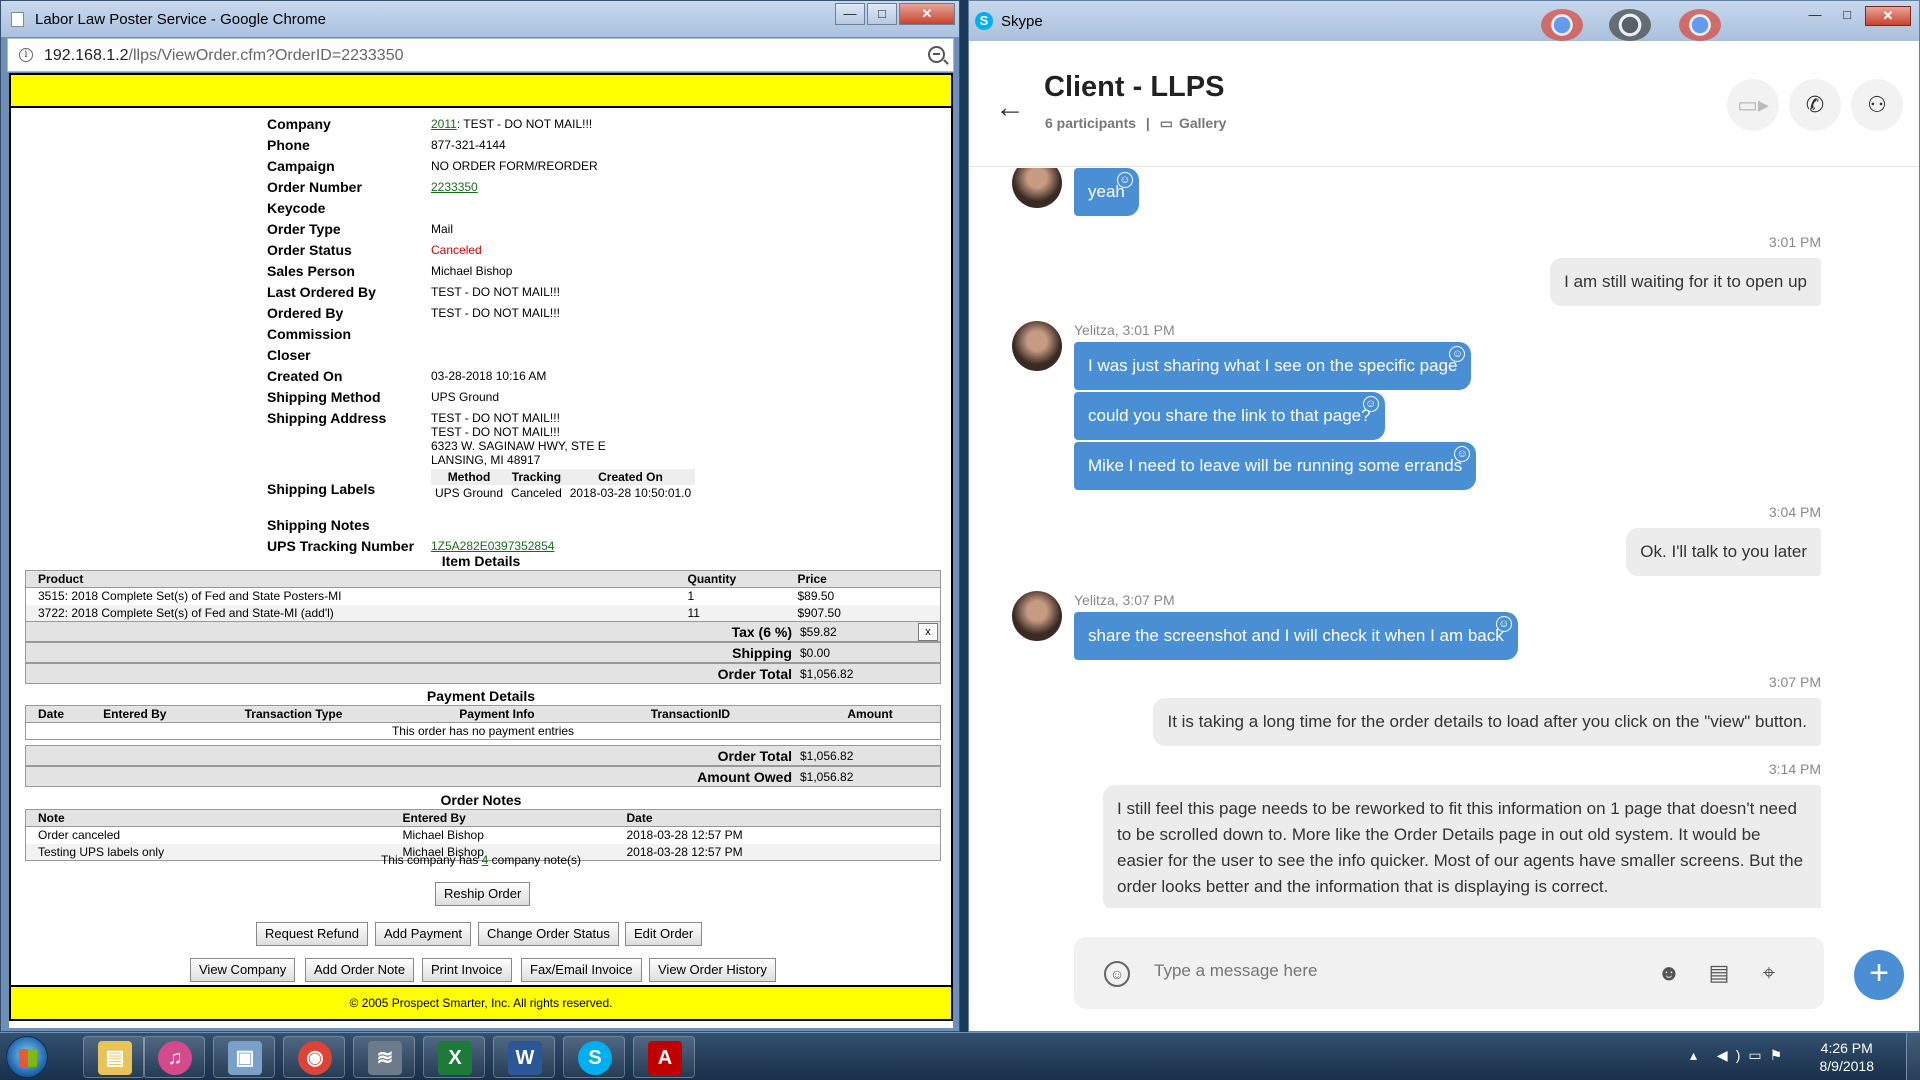 Image resolution: width=1920 pixels, height=1080 pixels. What do you see at coordinates (360, 970) in the screenshot?
I see `add-order-note-button: Add Order Note` at bounding box center [360, 970].